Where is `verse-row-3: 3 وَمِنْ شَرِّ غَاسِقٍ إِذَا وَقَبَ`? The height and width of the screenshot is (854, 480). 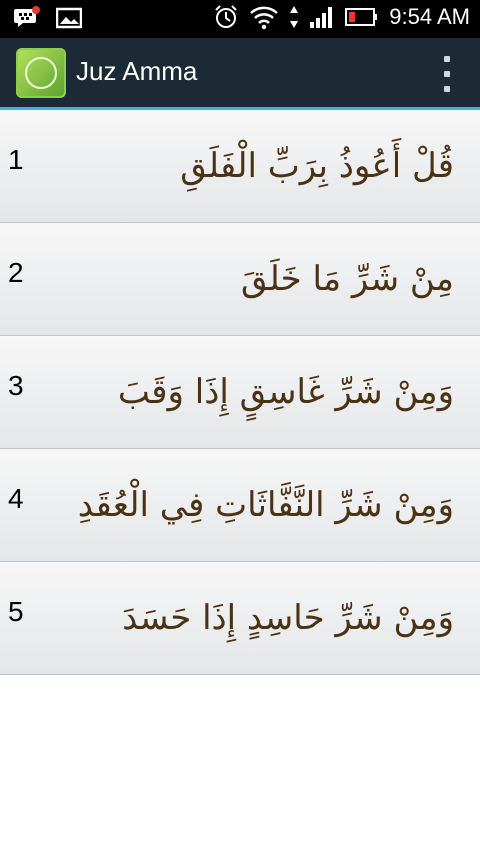
verse-row-3: 3 وَمِنْ شَرِّ غَاسِقٍ إِذَا وَقَبَ is located at coordinates (240, 392).